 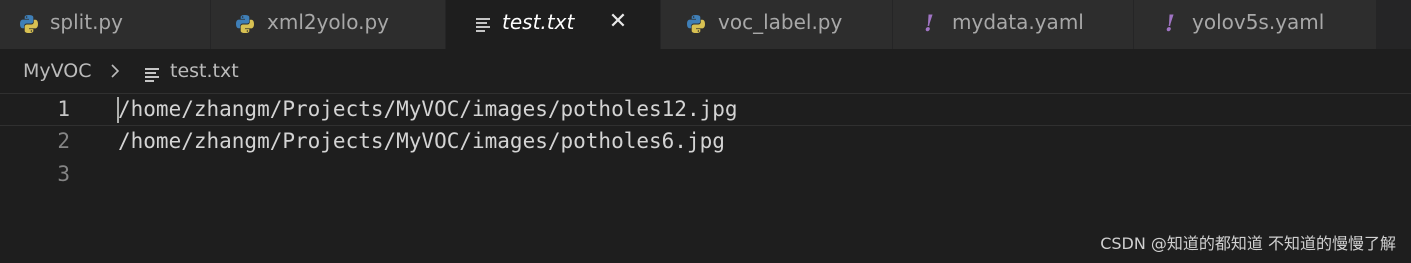 What do you see at coordinates (780, 22) in the screenshot?
I see `tab-label: voc_label.py` at bounding box center [780, 22].